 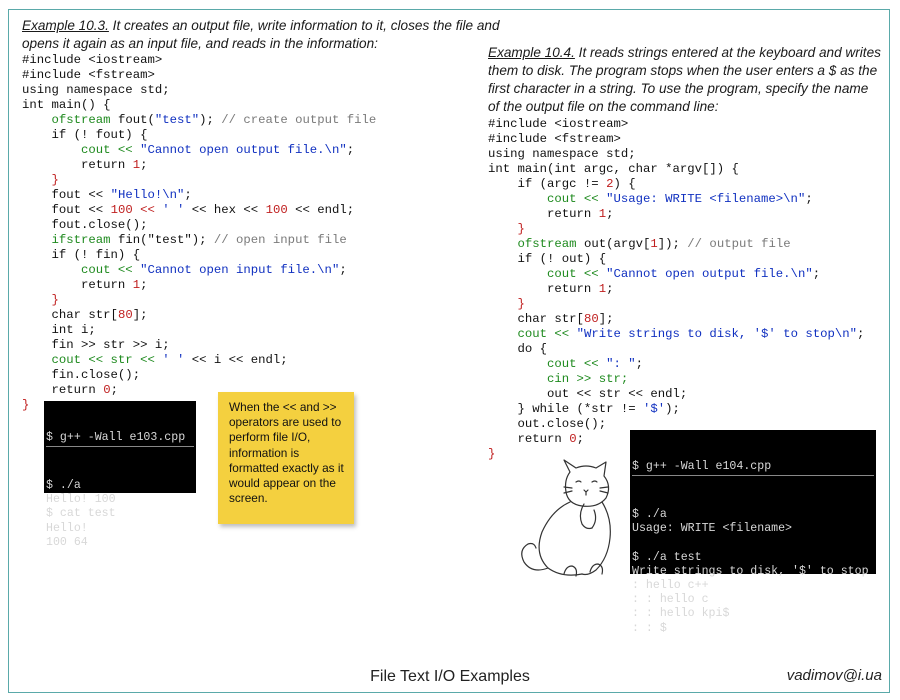 What do you see at coordinates (672, 244) in the screenshot?
I see `code-token: ]);` at bounding box center [672, 244].